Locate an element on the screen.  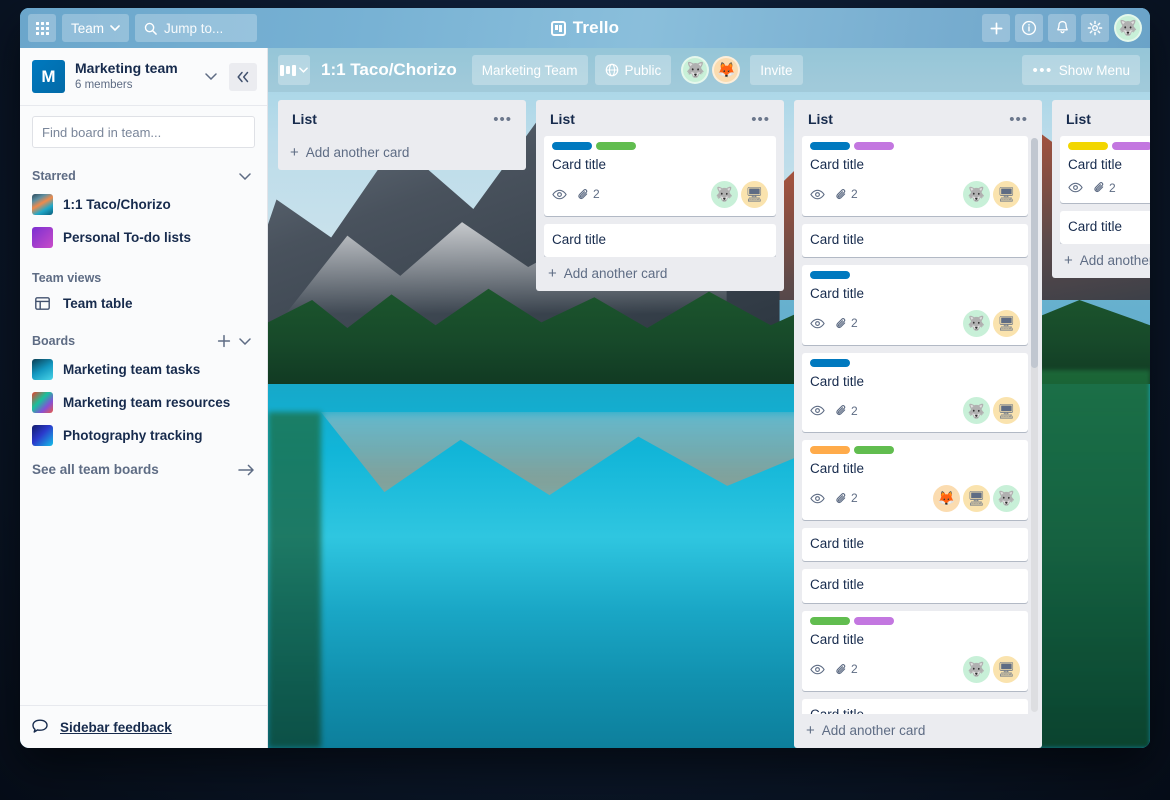
board-member-avatar: 🦊 is located at coordinates (726, 70).